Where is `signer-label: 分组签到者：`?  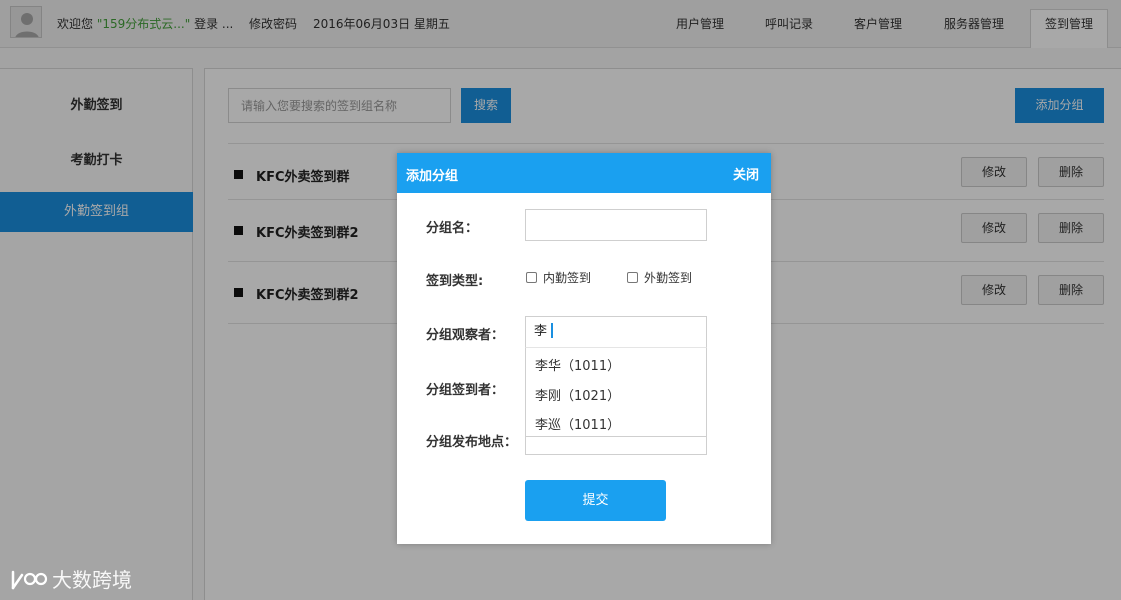 signer-label: 分组签到者： is located at coordinates (465, 390).